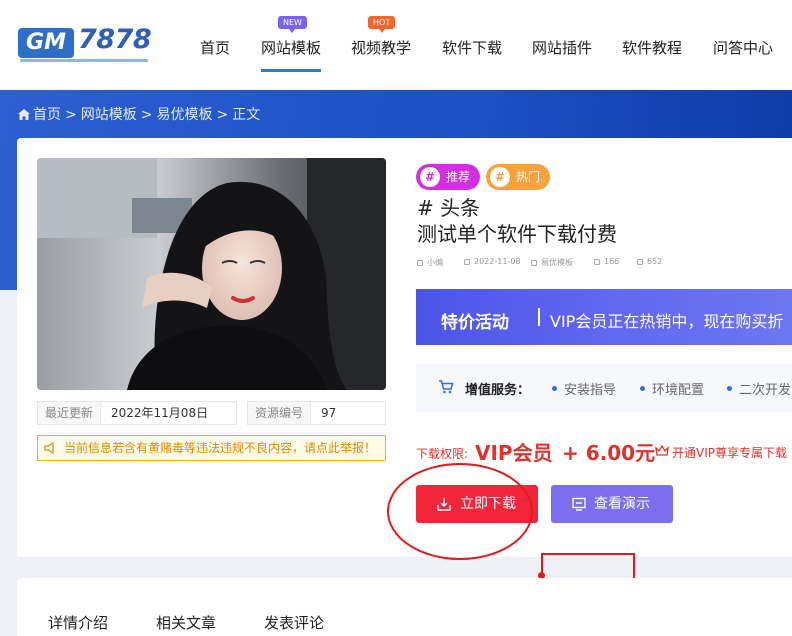 Image resolution: width=792 pixels, height=636 pixels. Describe the element at coordinates (488, 504) in the screenshot. I see `download-button-label: 立即下载` at that location.